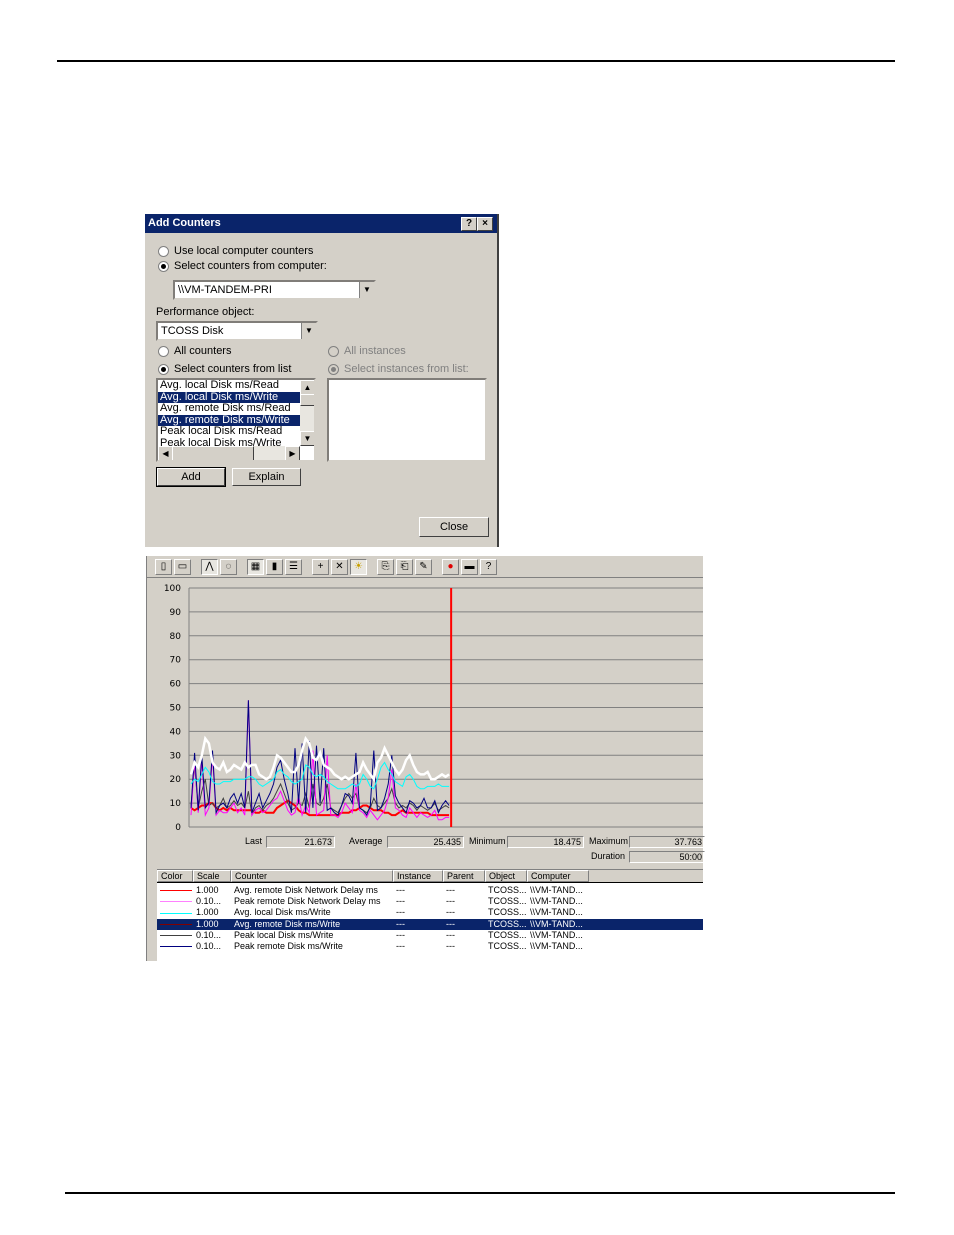  I want to click on counter-list-item: Avg. local Disk ms/Read, so click(236, 386).